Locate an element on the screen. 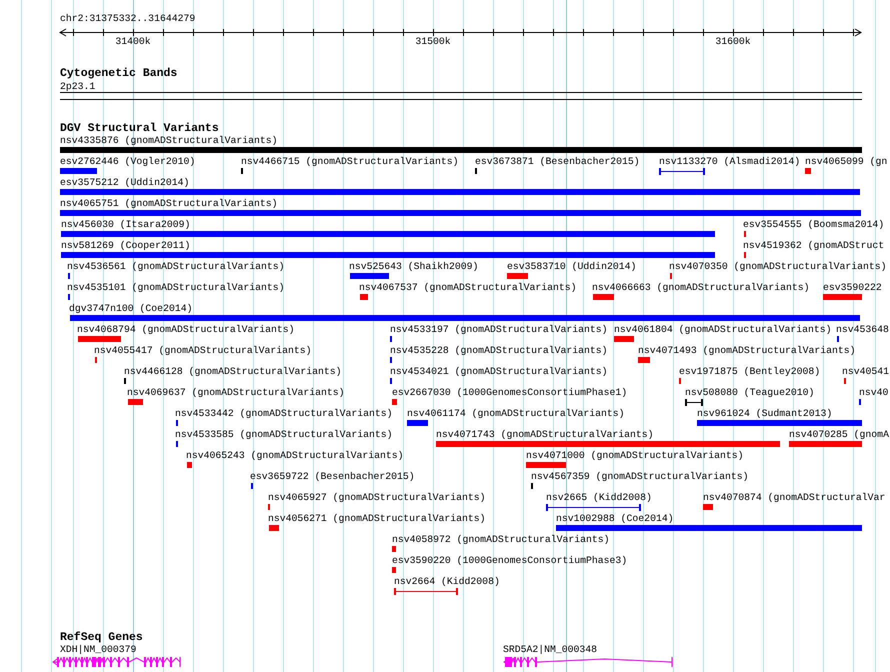 Image resolution: width=890 pixels, height=672 pixels. feature-label: nsv4335876 (gnomADStructuralVariants) is located at coordinates (169, 140).